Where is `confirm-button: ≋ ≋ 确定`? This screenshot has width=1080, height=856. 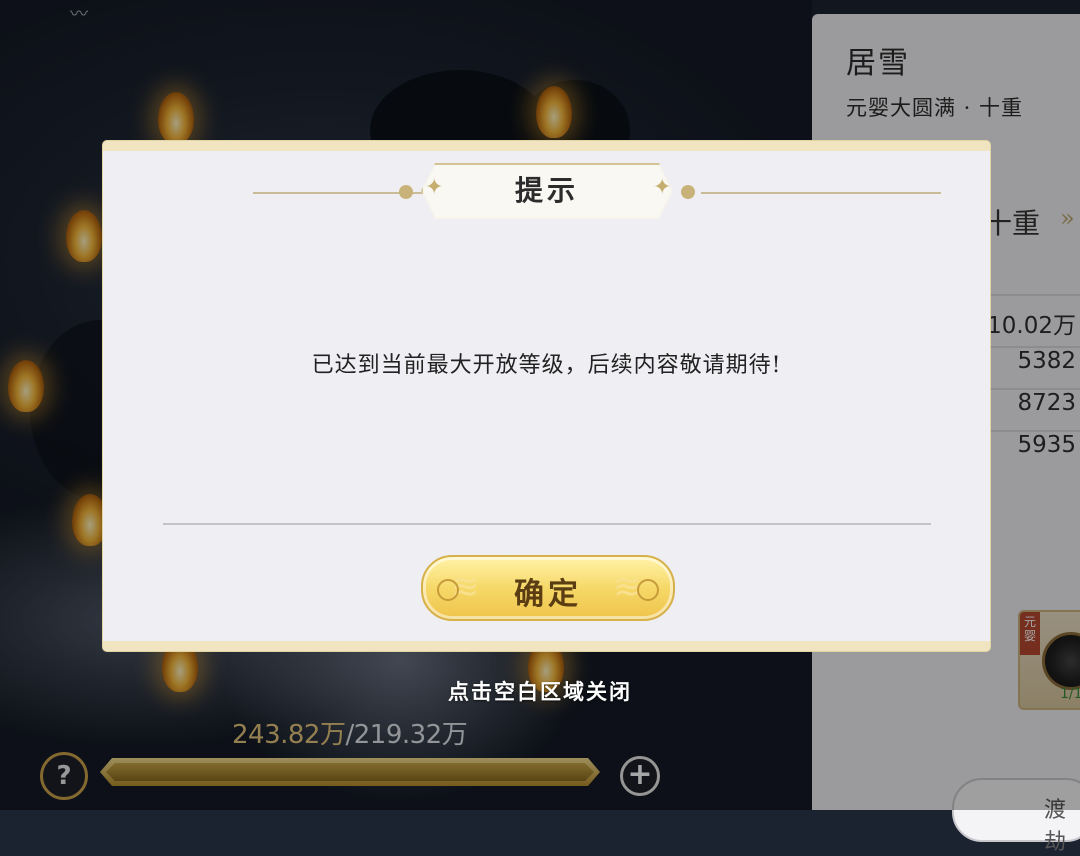 confirm-button: ≋ ≋ 确定 is located at coordinates (548, 588).